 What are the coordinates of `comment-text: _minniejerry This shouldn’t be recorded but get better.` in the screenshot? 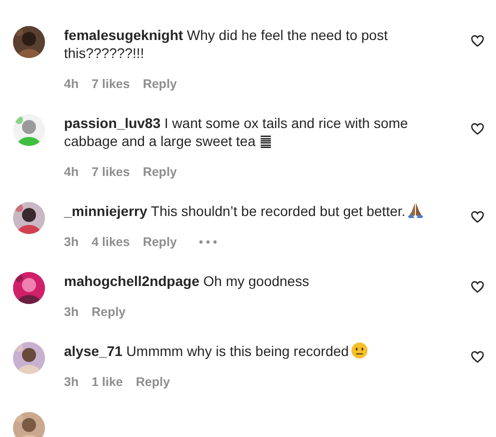 It's located at (267, 211).